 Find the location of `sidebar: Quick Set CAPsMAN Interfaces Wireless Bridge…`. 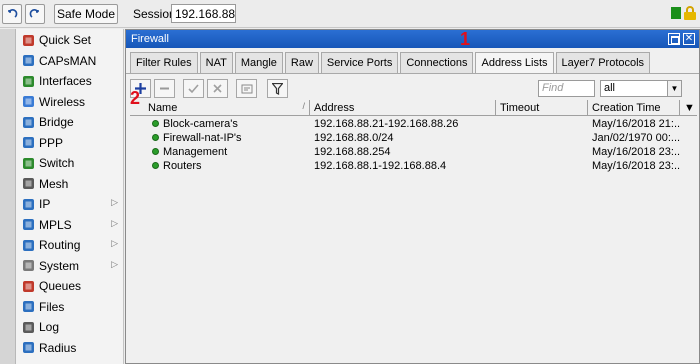

sidebar: Quick Set CAPsMAN Interfaces Wireless Bridge… is located at coordinates (70, 196).